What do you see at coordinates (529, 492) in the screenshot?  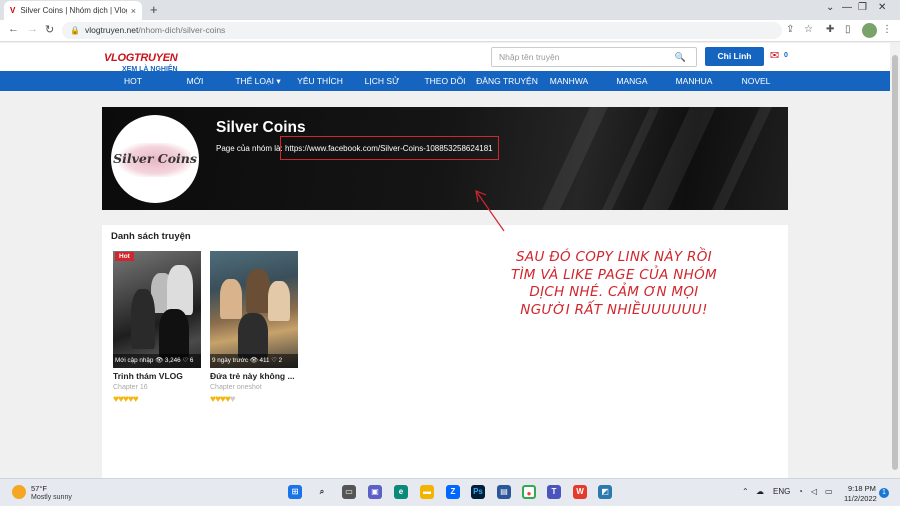 I see `chrome-icon: ●` at bounding box center [529, 492].